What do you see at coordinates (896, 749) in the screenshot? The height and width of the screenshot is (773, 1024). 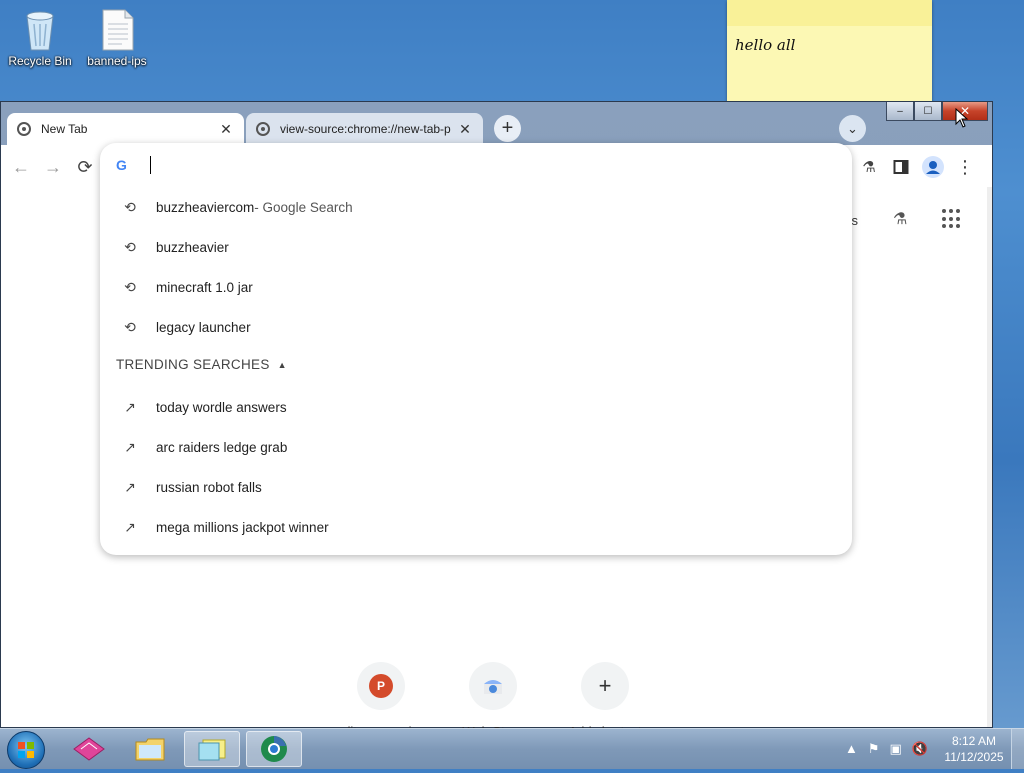 I see `network-icon: ▣` at bounding box center [896, 749].